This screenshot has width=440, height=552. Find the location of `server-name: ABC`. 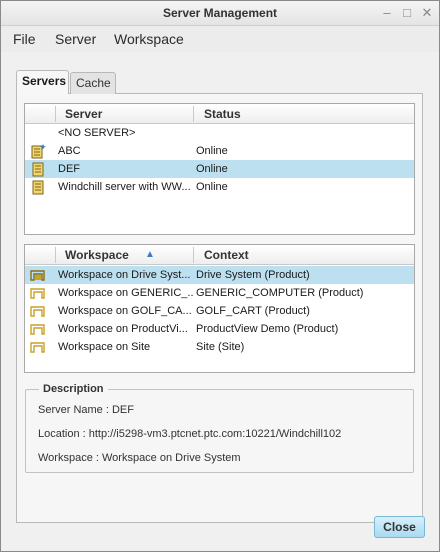

server-name: ABC is located at coordinates (69, 151).